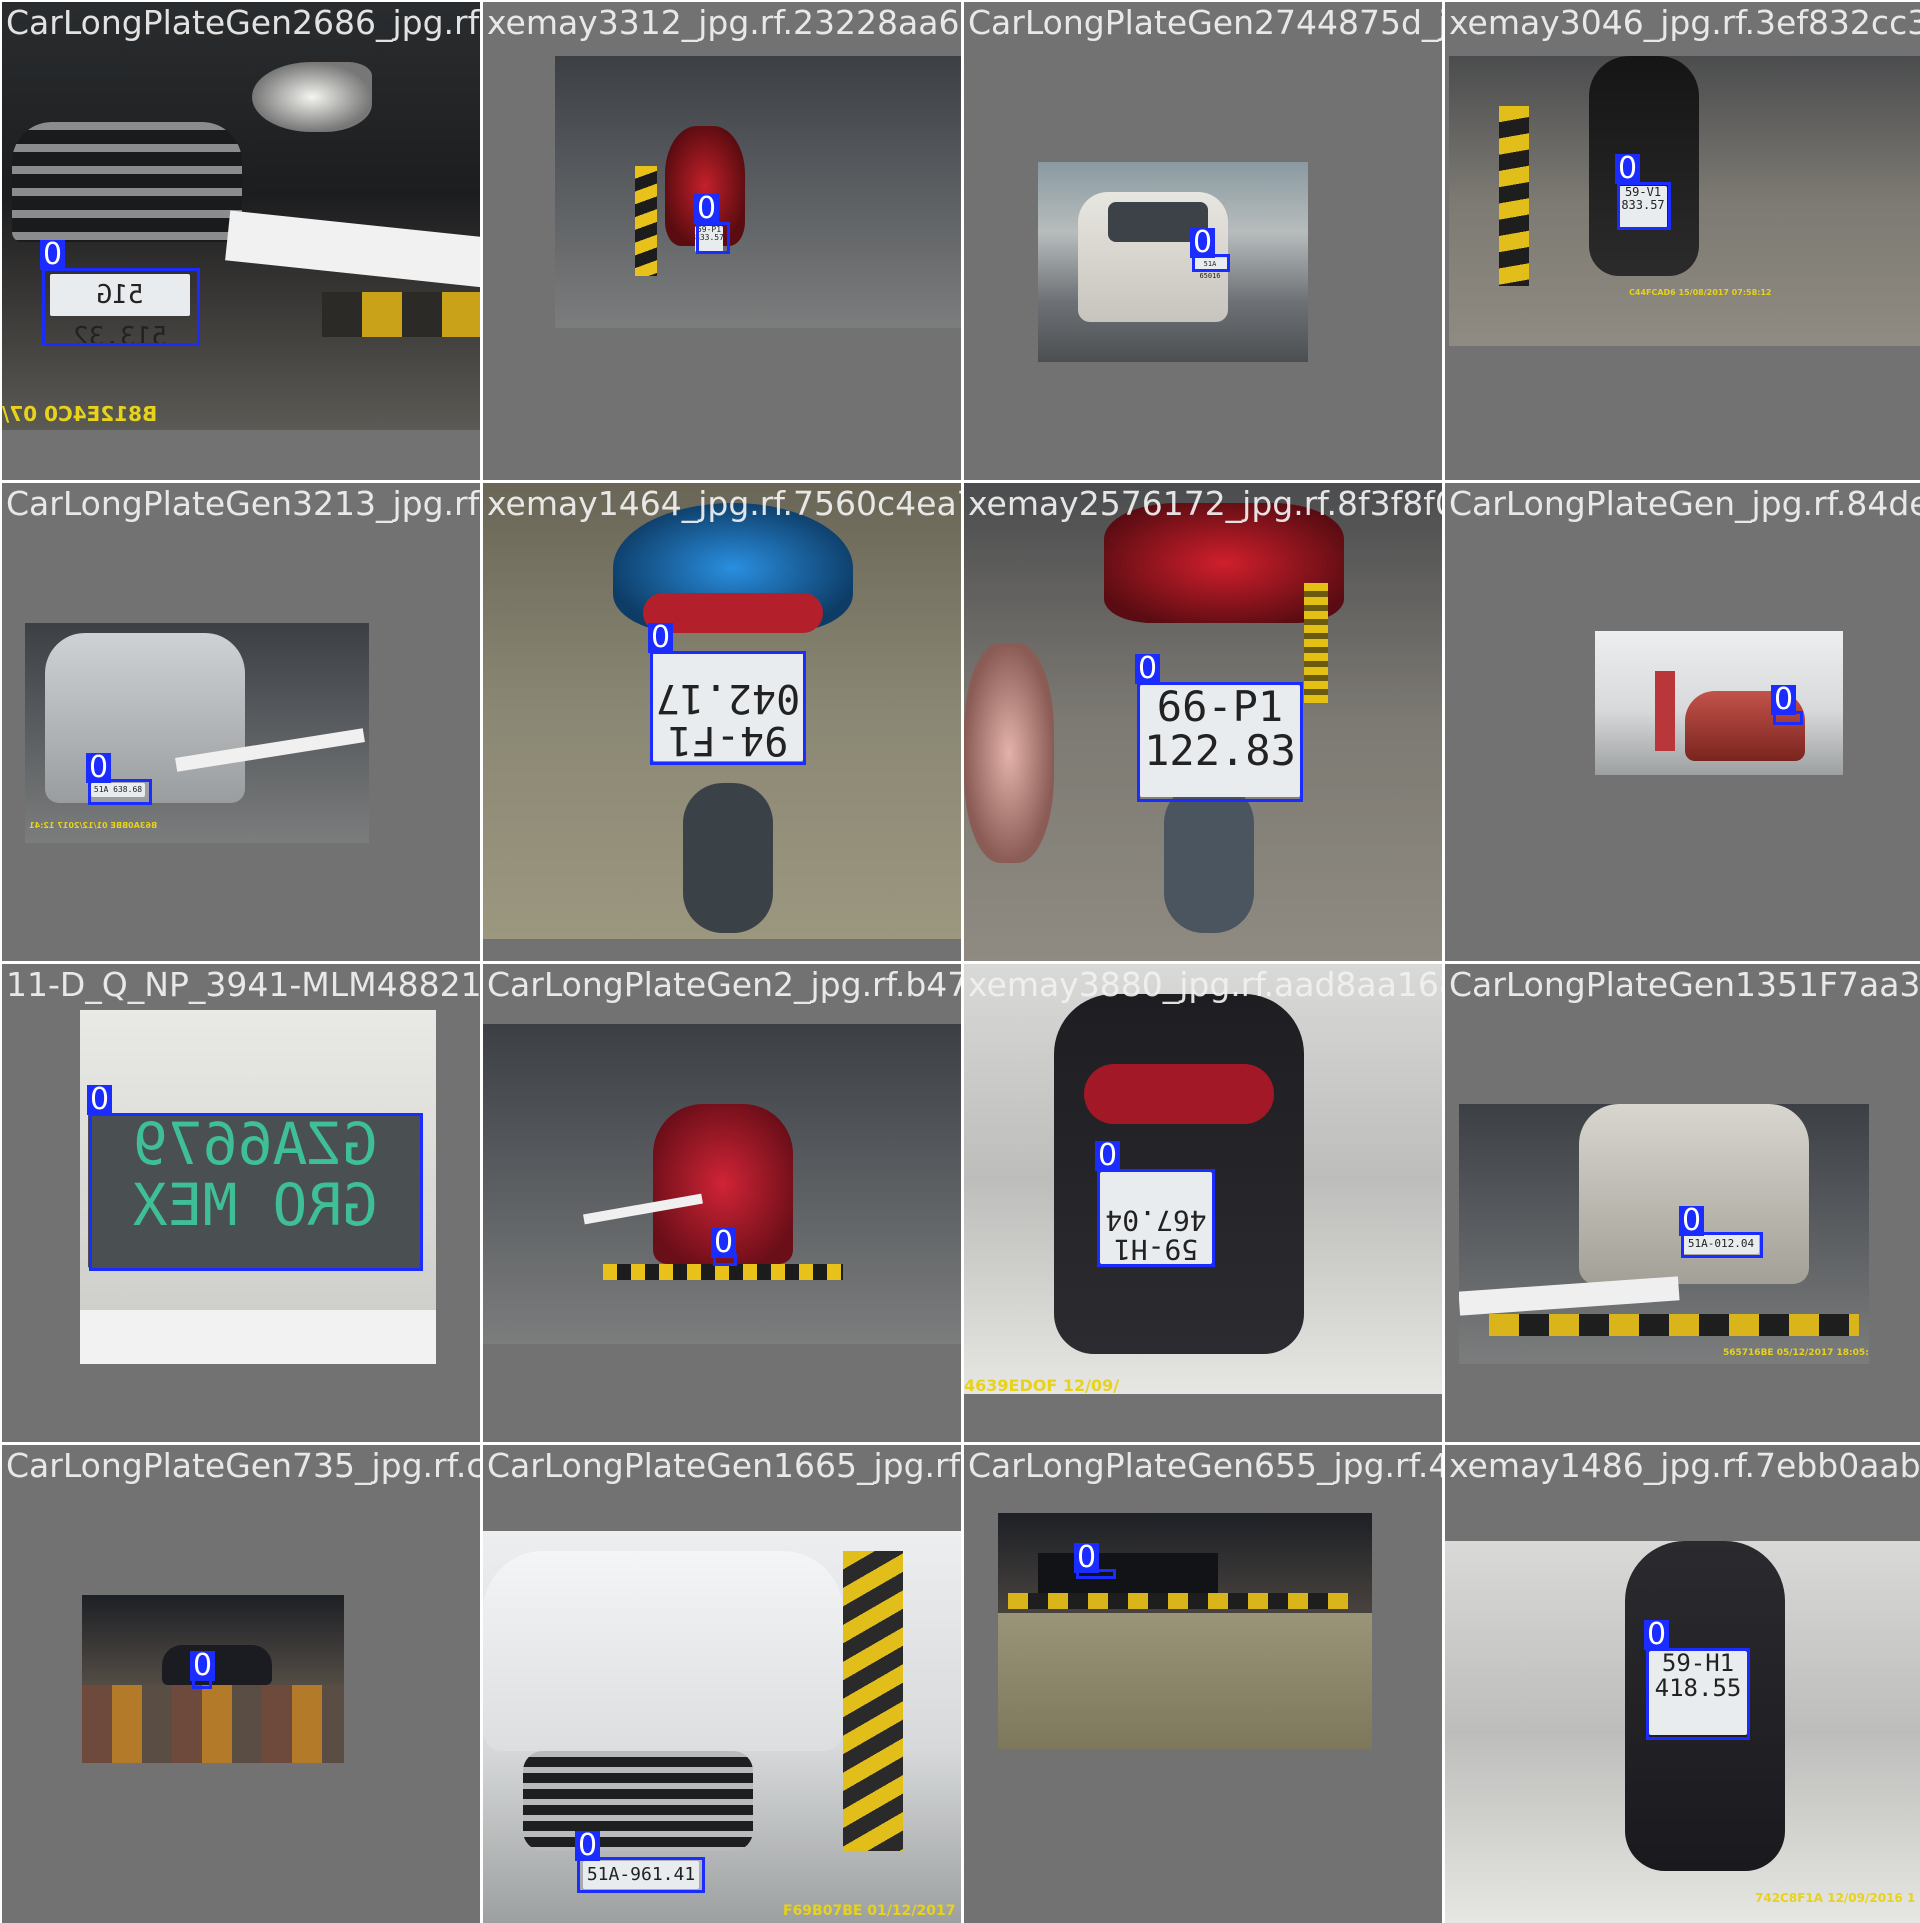  What do you see at coordinates (663, 1651) in the screenshot?
I see `white-car-hood` at bounding box center [663, 1651].